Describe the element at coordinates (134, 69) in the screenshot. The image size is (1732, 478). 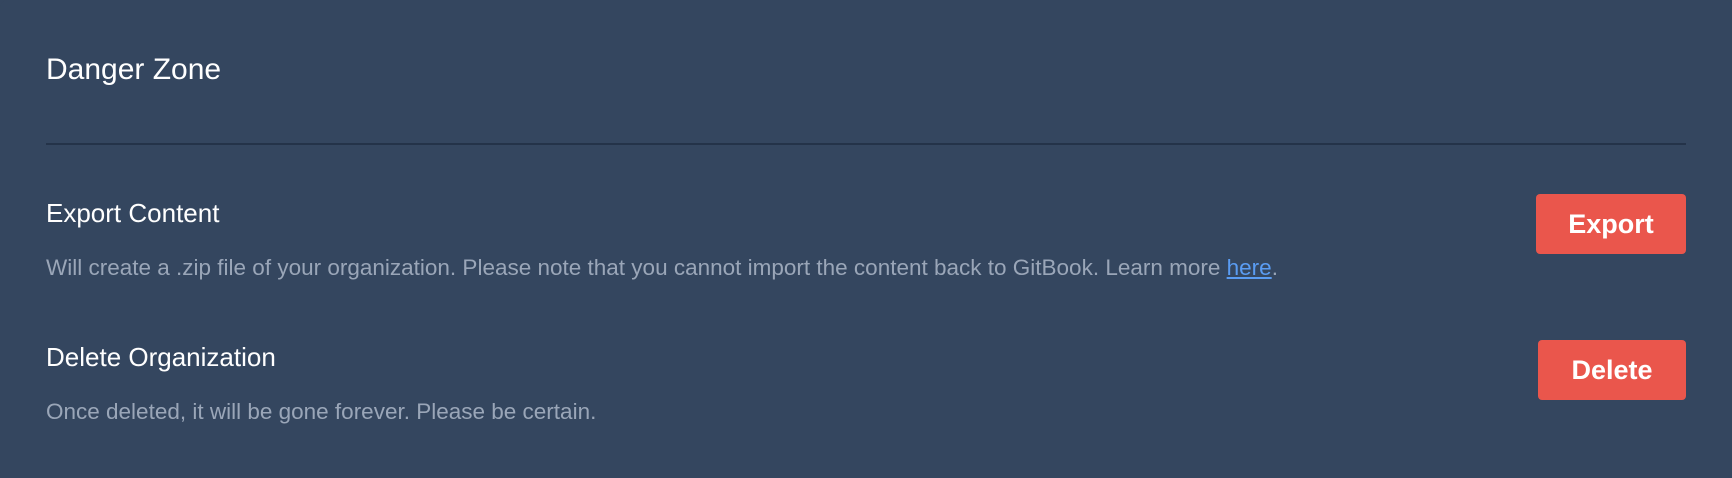
I see `panel-title: Danger Zone` at that location.